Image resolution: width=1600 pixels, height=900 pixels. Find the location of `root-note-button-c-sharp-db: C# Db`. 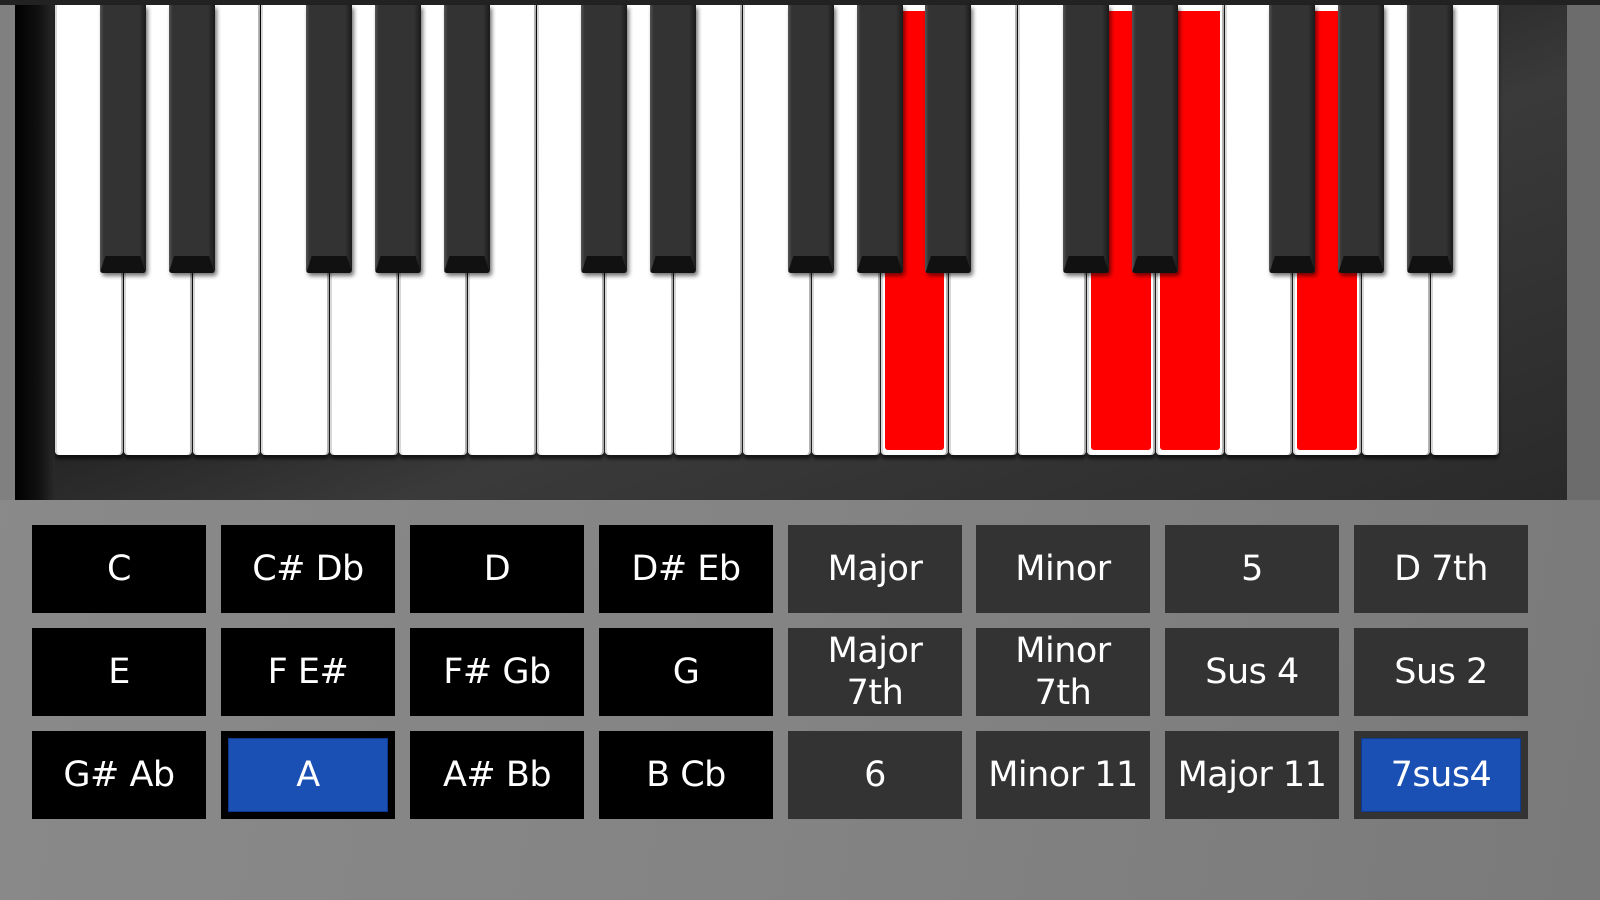

root-note-button-c-sharp-db: C# Db is located at coordinates (308, 569).